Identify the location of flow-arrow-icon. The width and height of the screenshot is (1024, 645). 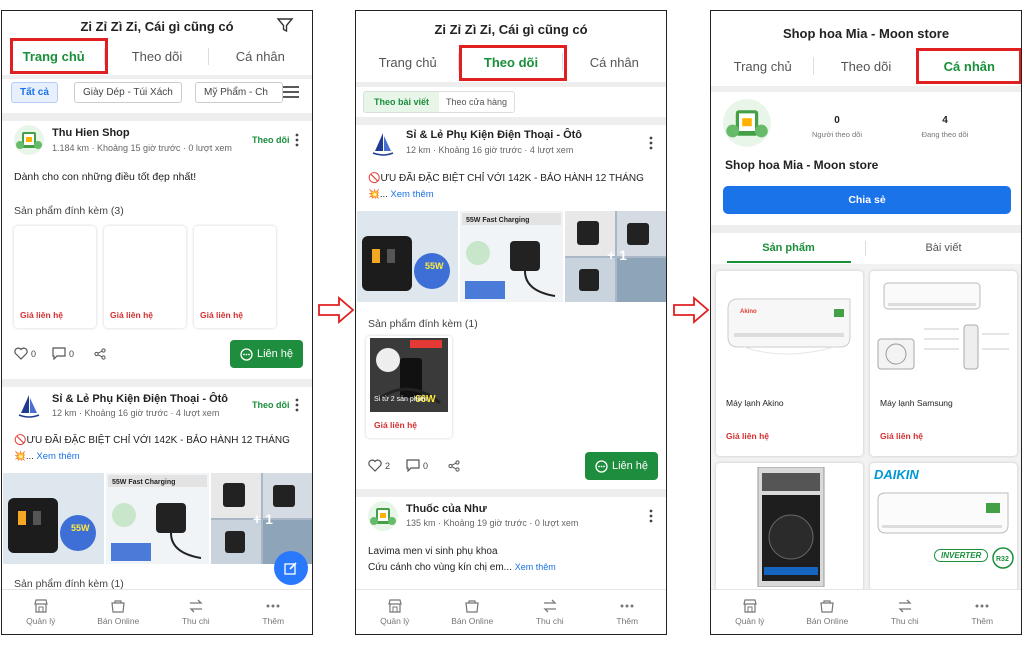
(691, 310).